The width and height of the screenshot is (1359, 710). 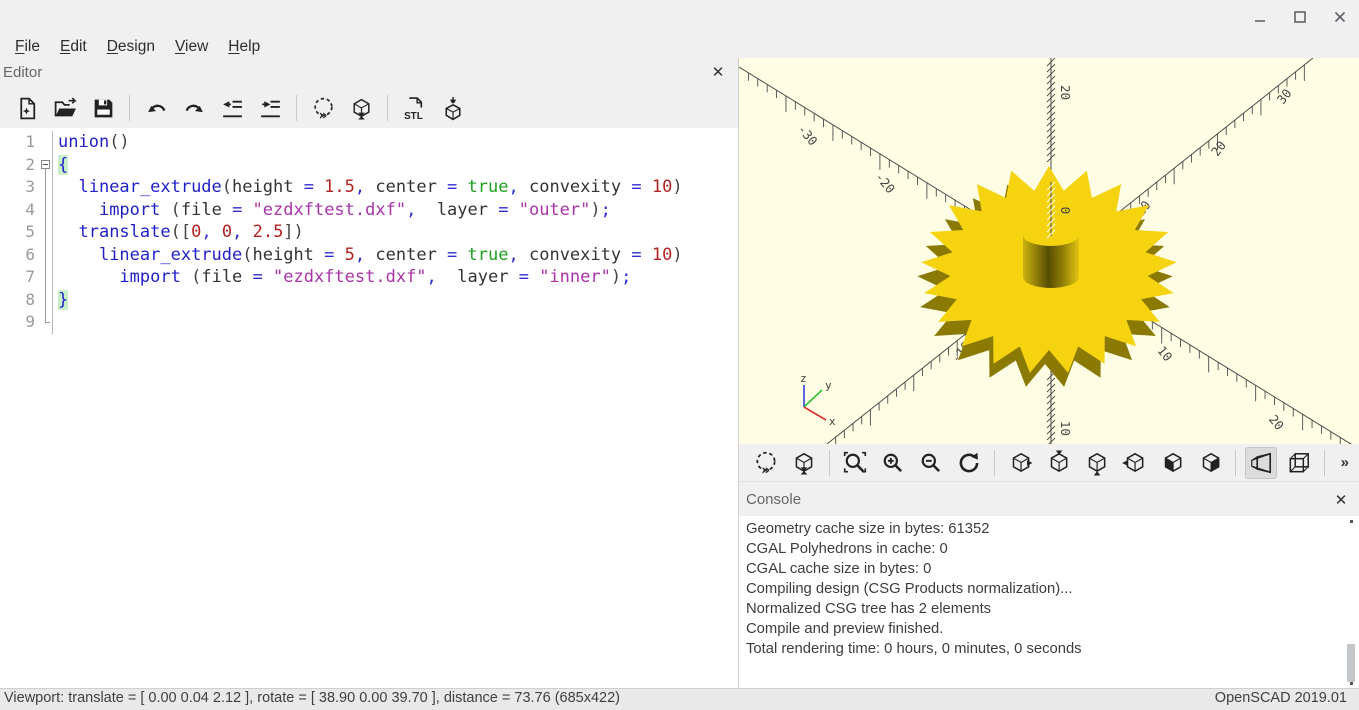 I want to click on open-icon, so click(x=65, y=108).